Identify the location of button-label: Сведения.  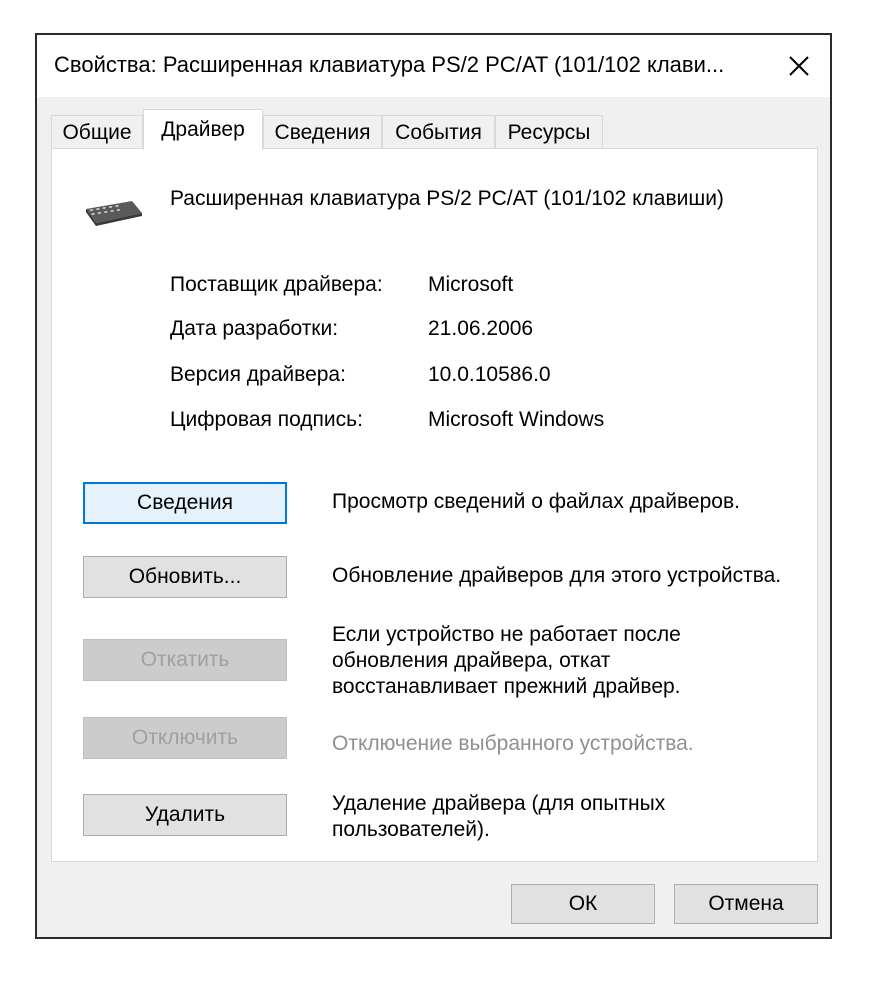
(185, 502).